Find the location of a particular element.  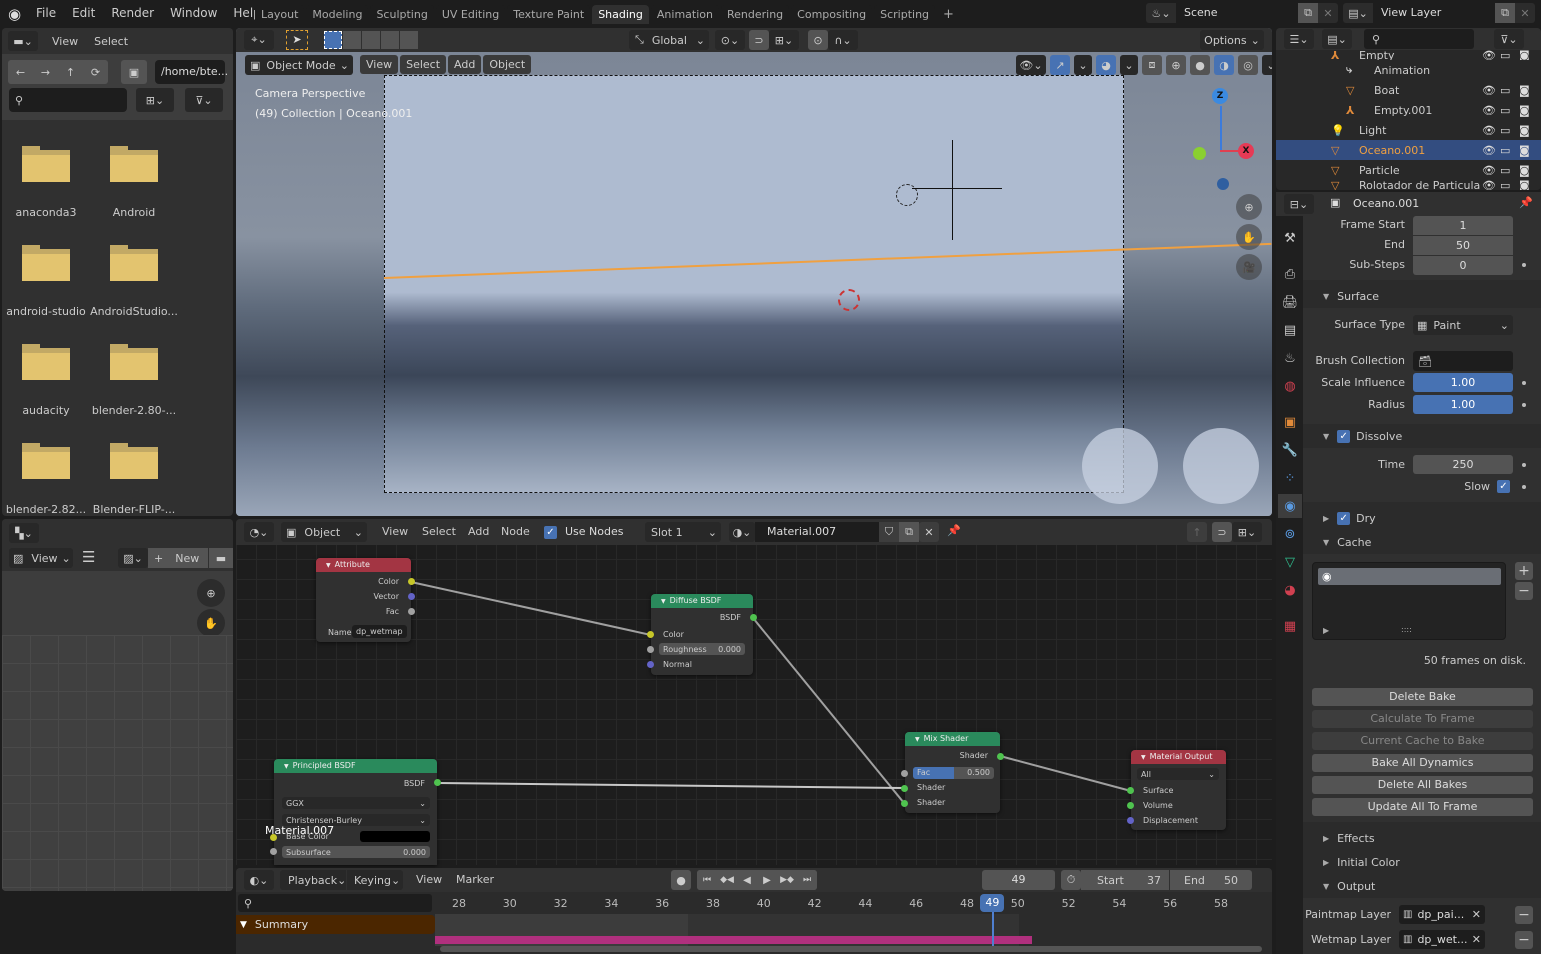

socket-shader1-in is located at coordinates (904, 788).